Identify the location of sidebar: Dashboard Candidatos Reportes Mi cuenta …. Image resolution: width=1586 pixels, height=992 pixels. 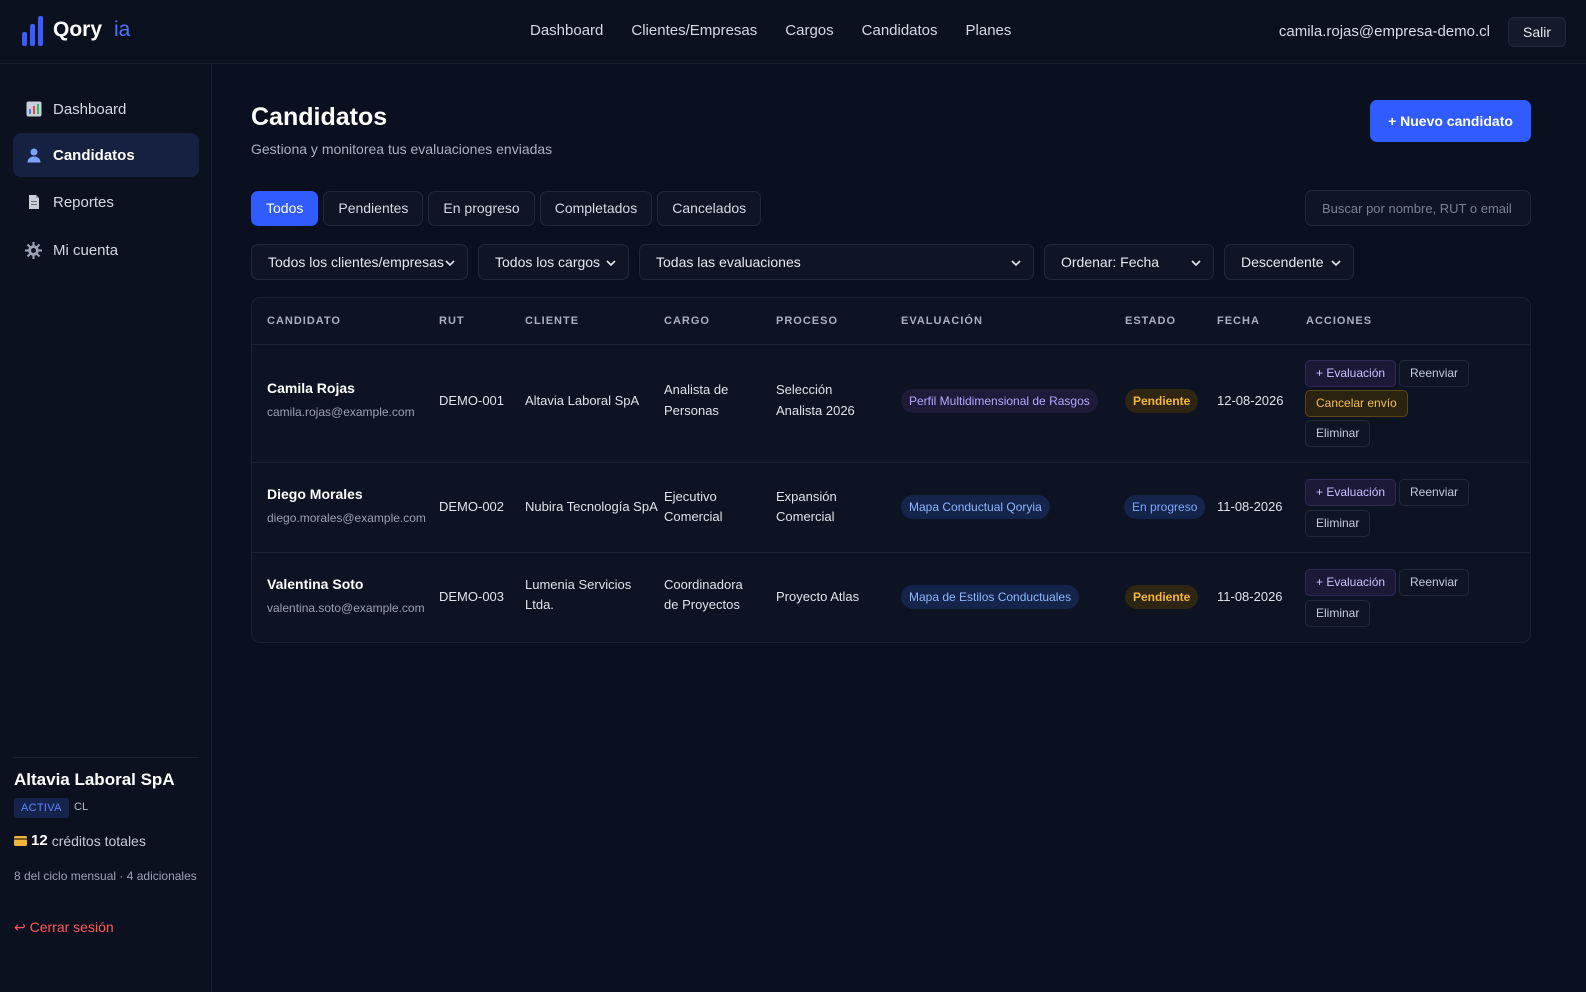
(106, 528).